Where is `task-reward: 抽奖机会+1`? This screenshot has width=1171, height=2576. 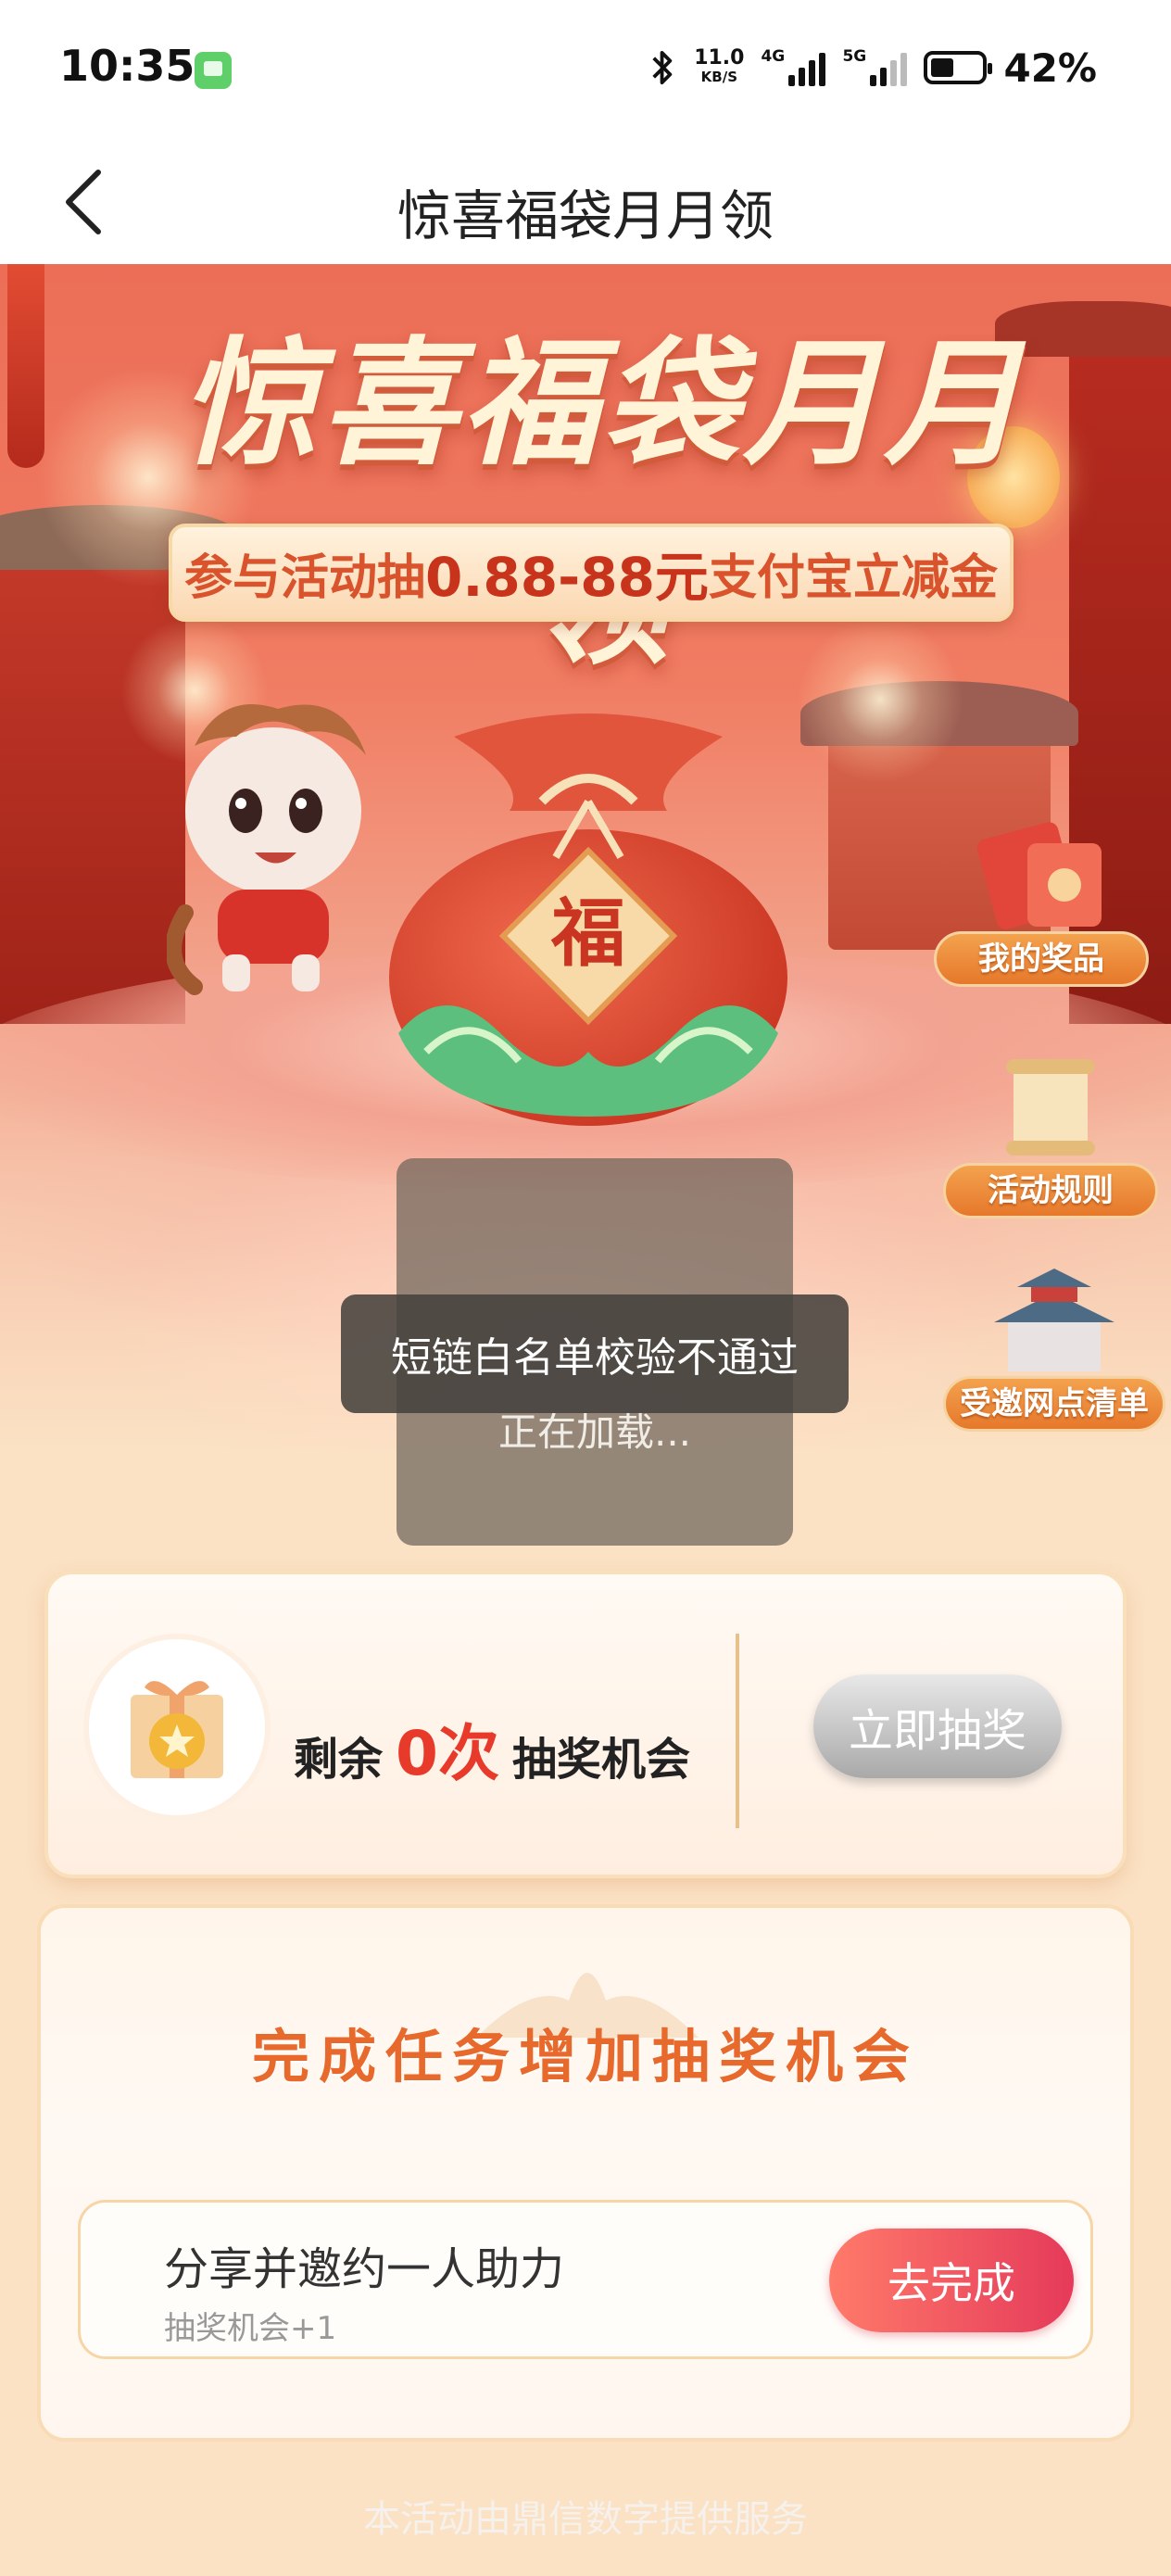
task-reward: 抽奖机会+1 is located at coordinates (251, 2329).